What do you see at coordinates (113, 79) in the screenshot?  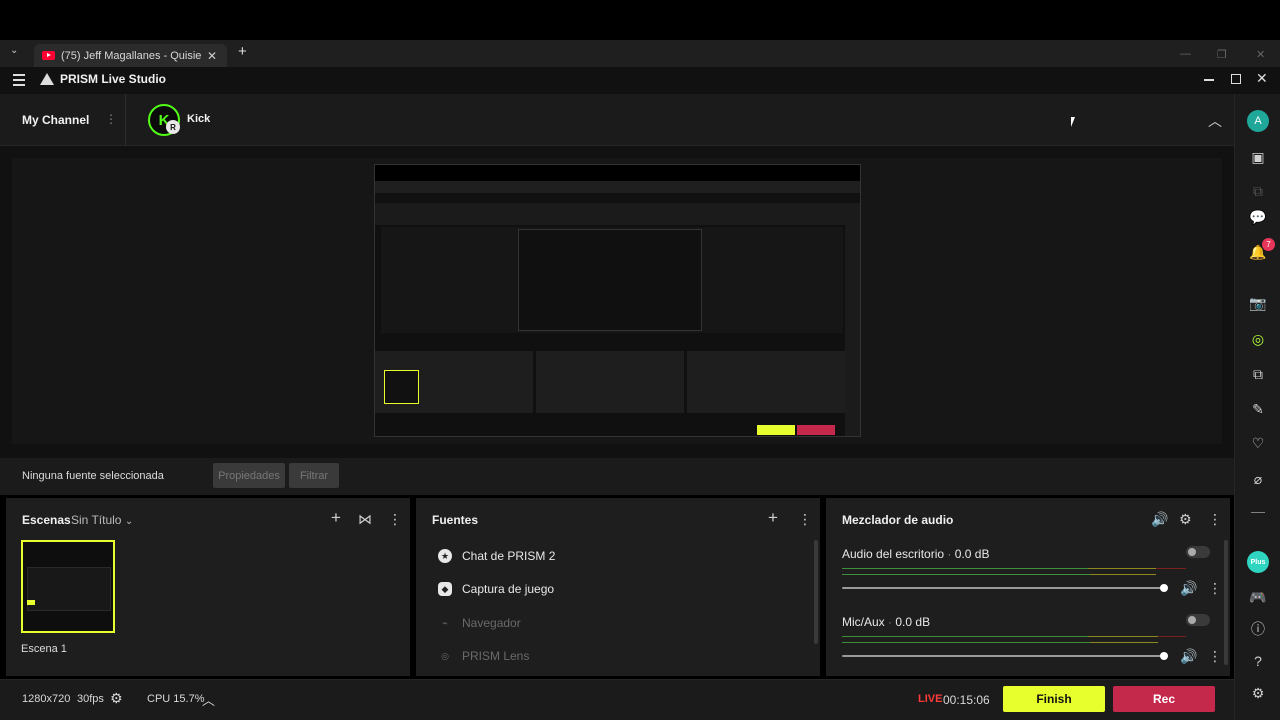 I see `app-name: PRISM Live Studio` at bounding box center [113, 79].